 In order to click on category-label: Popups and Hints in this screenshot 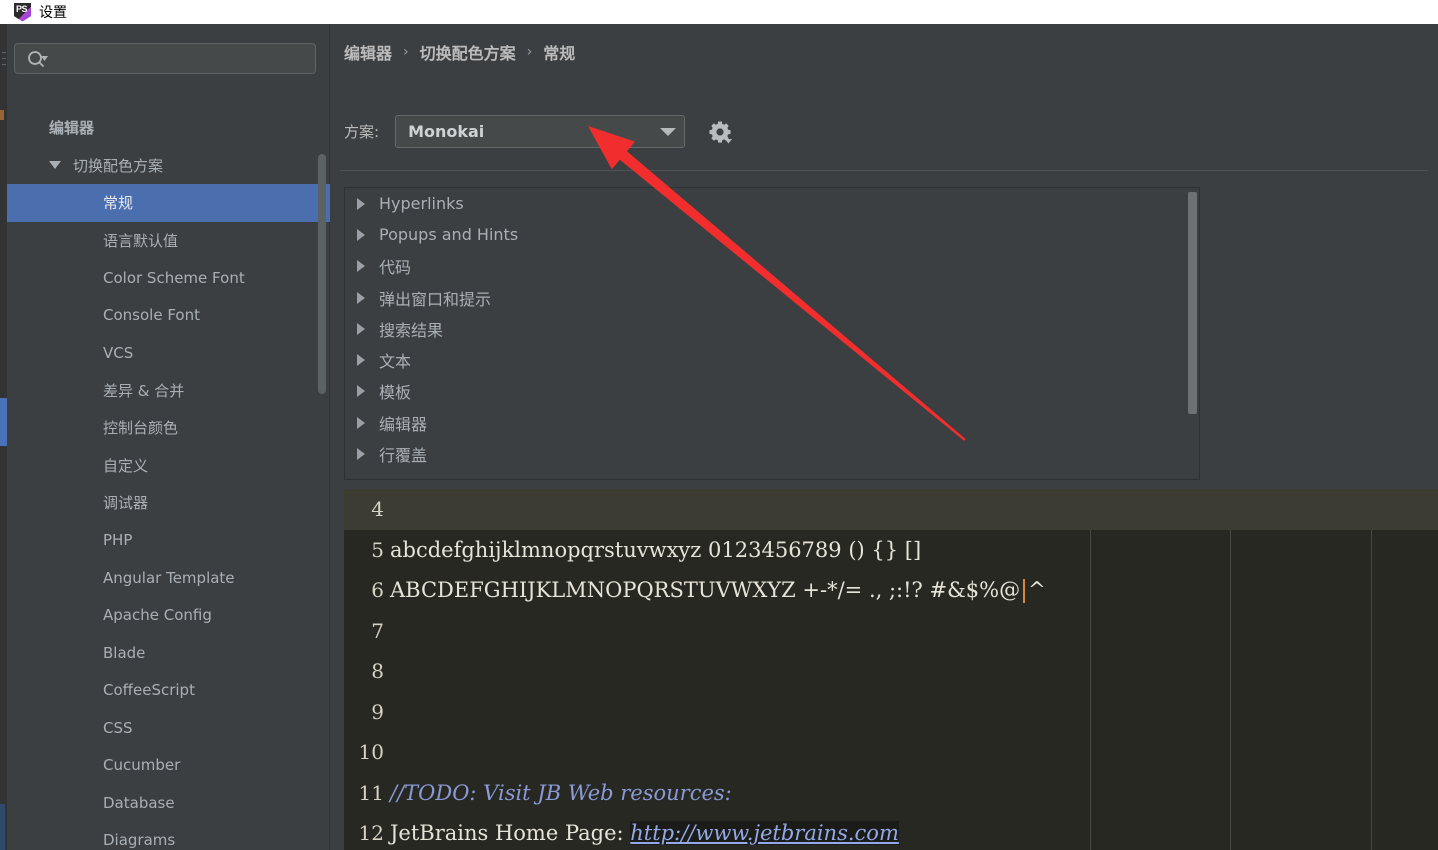, I will do `click(449, 235)`.